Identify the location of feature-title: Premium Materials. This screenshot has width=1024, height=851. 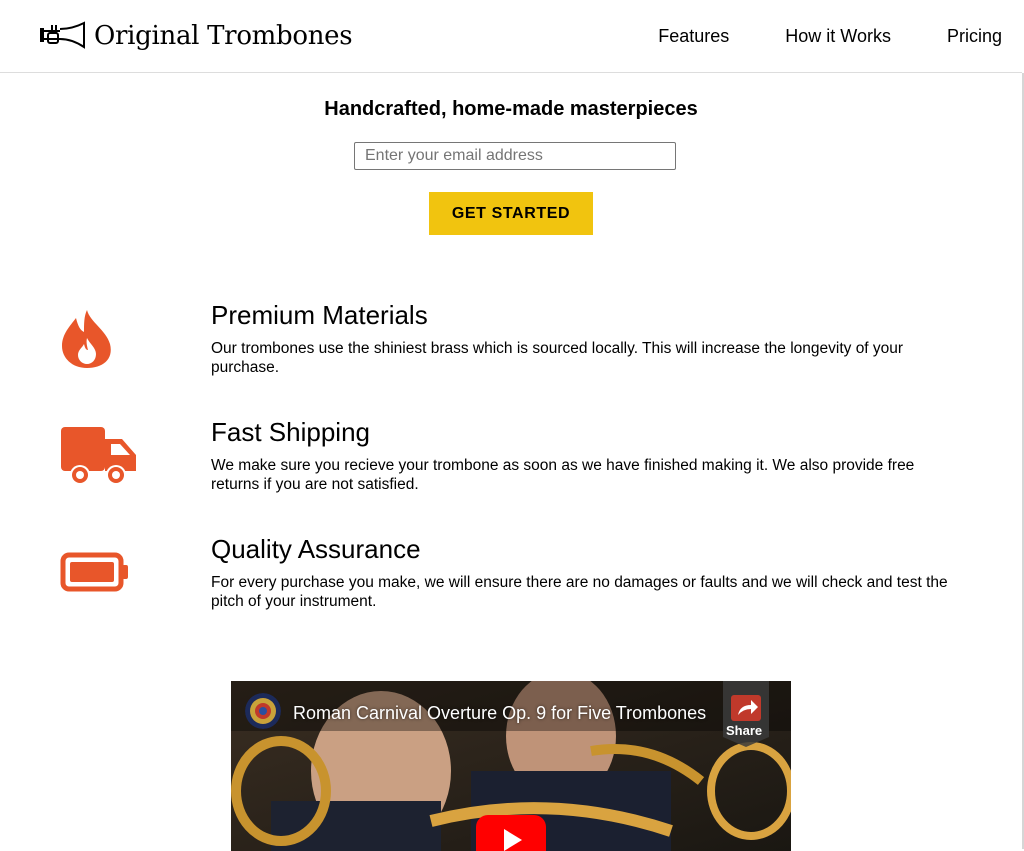
(319, 315).